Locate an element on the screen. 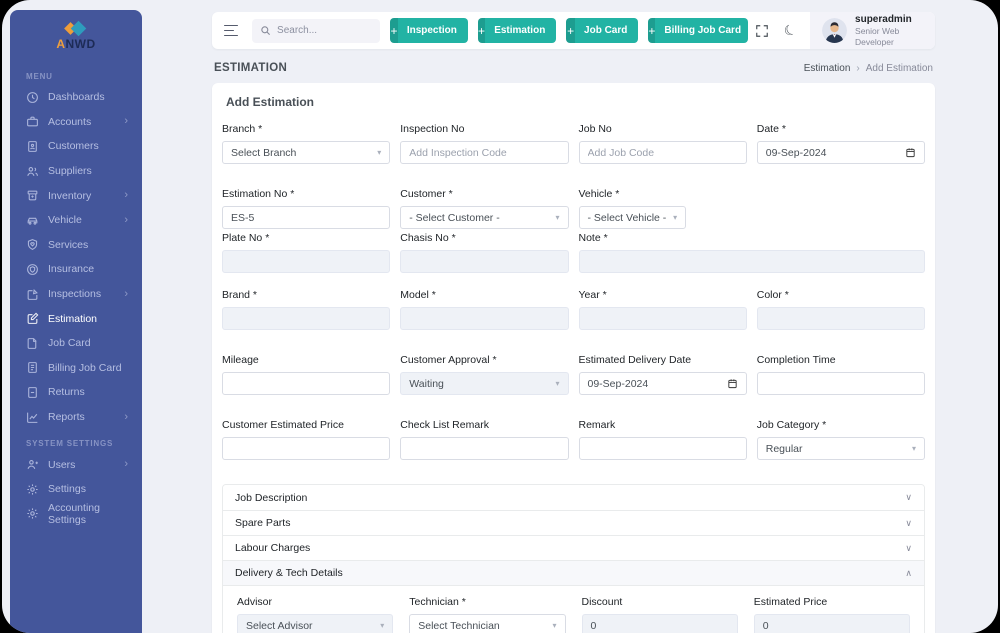 The width and height of the screenshot is (1000, 633). customer-estimated-price-input is located at coordinates (306, 448).